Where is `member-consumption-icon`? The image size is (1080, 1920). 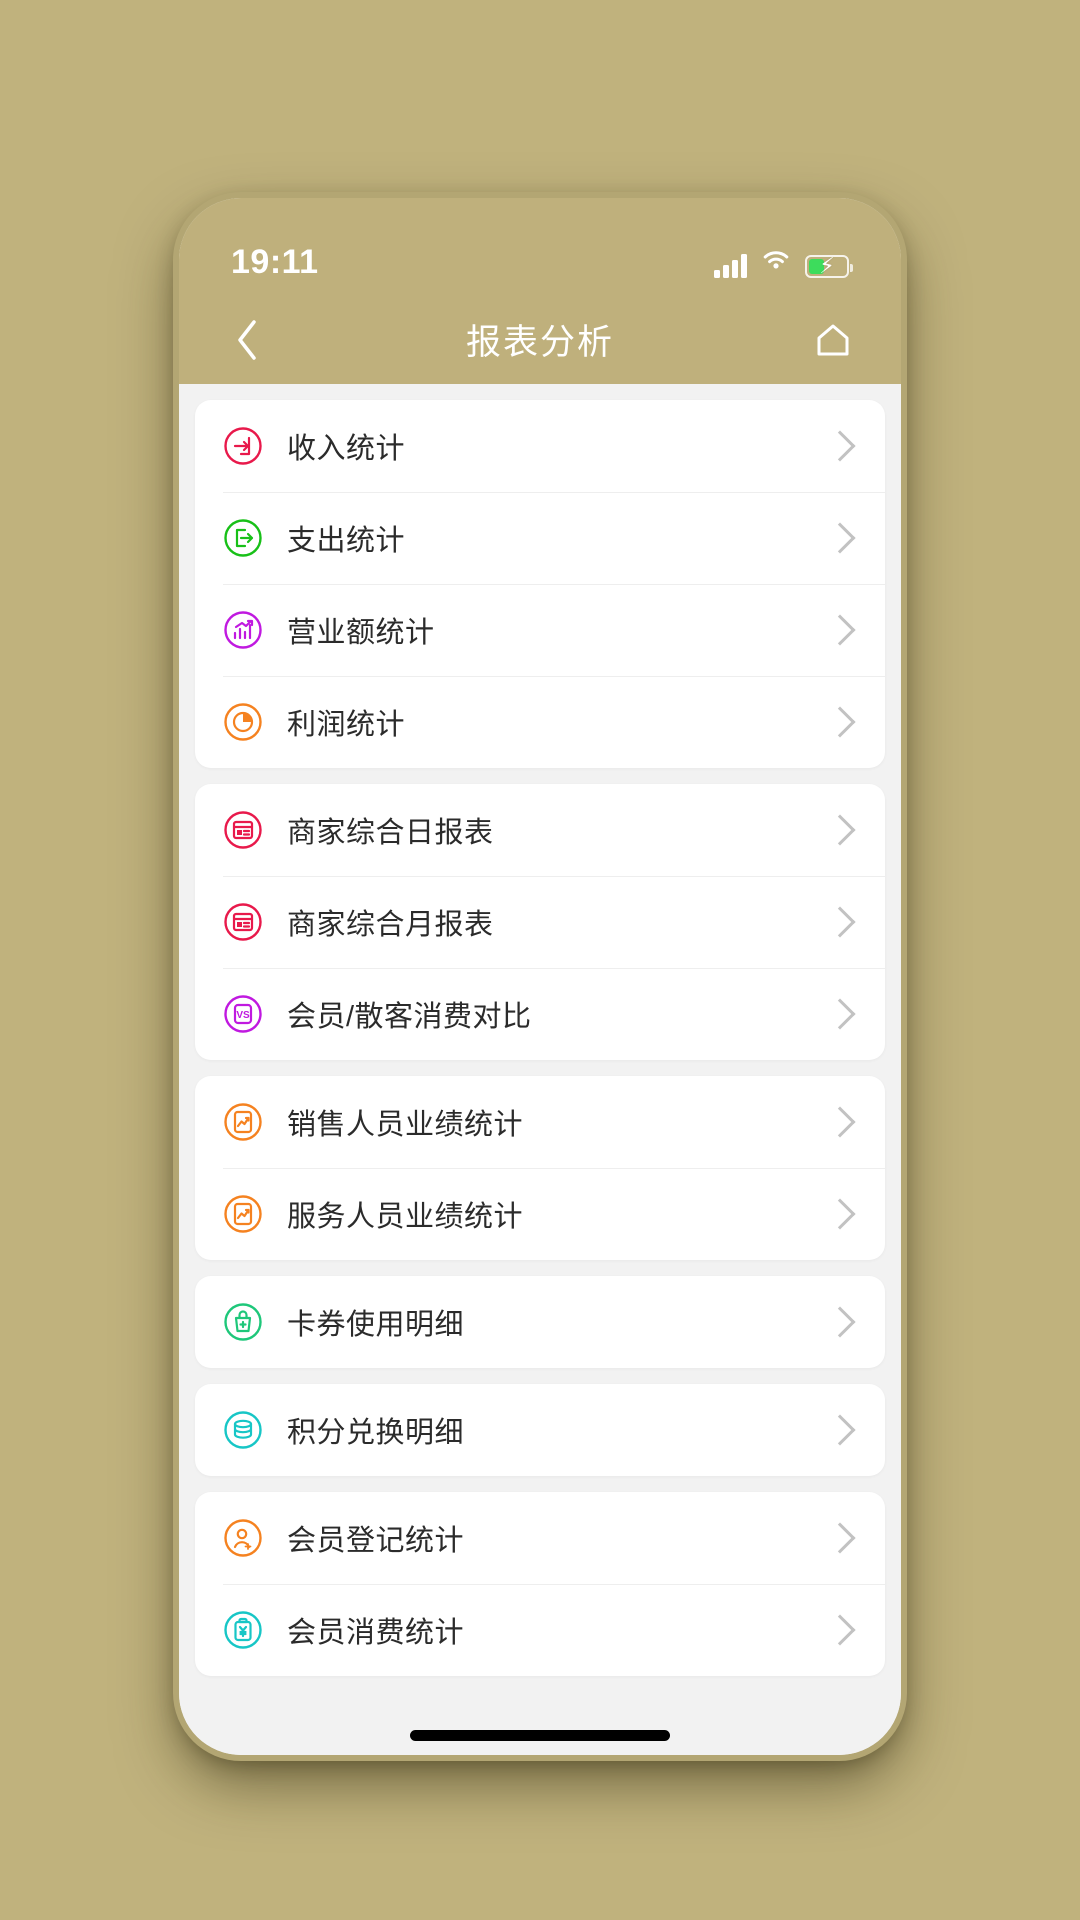 member-consumption-icon is located at coordinates (243, 1630).